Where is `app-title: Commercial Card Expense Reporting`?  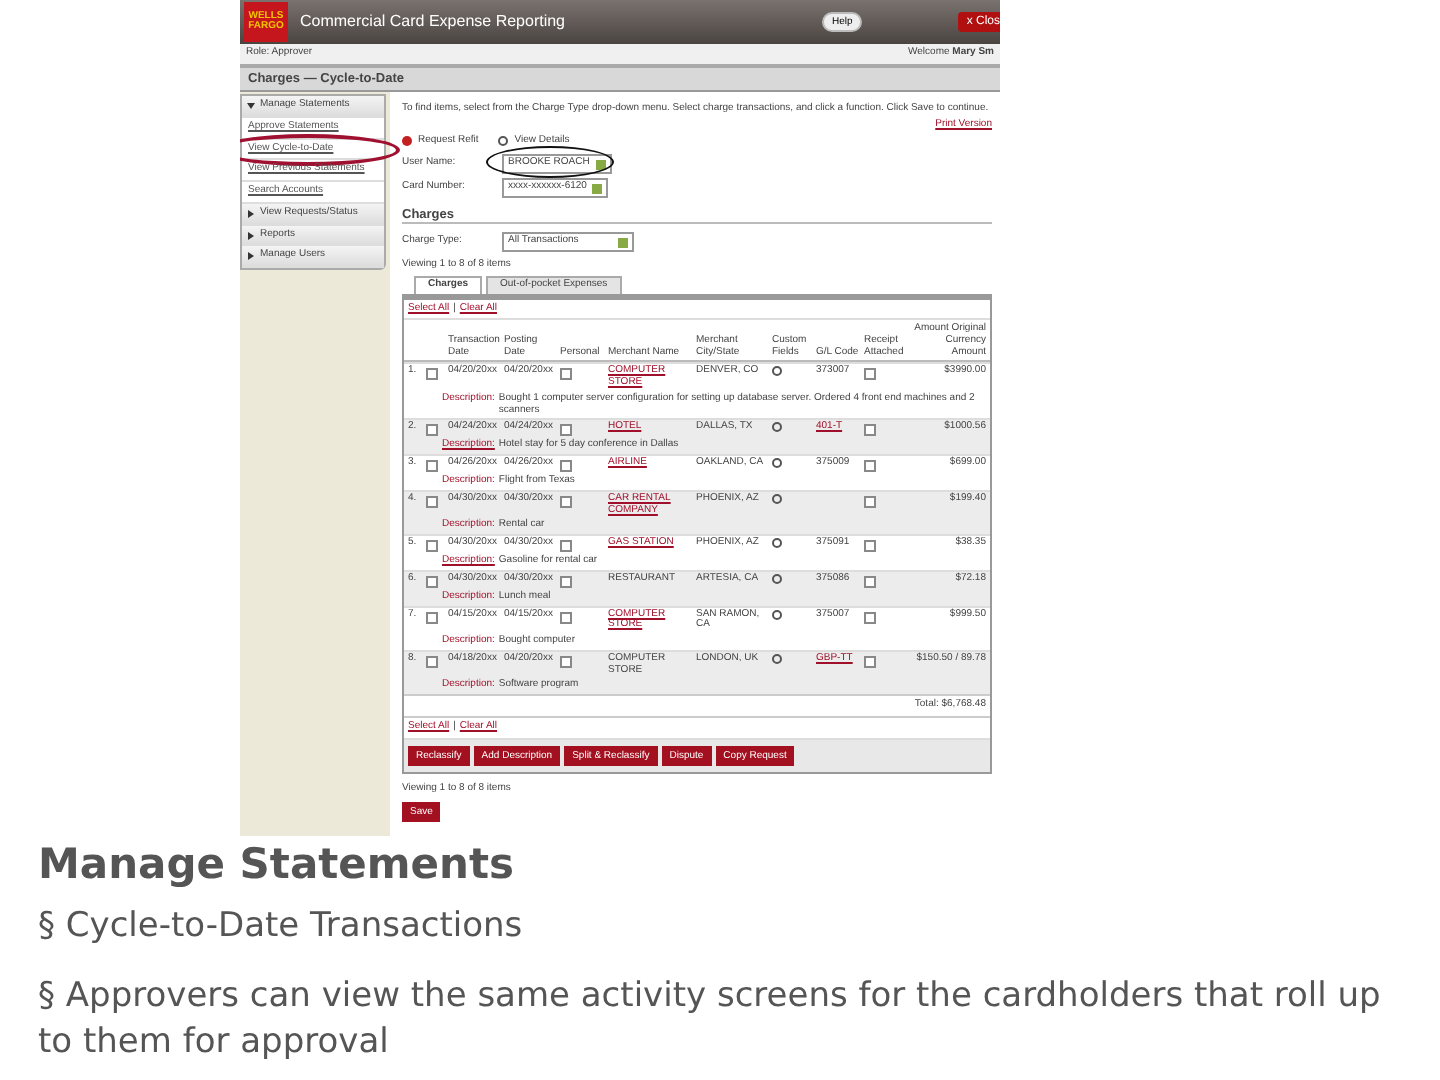 app-title: Commercial Card Expense Reporting is located at coordinates (433, 22).